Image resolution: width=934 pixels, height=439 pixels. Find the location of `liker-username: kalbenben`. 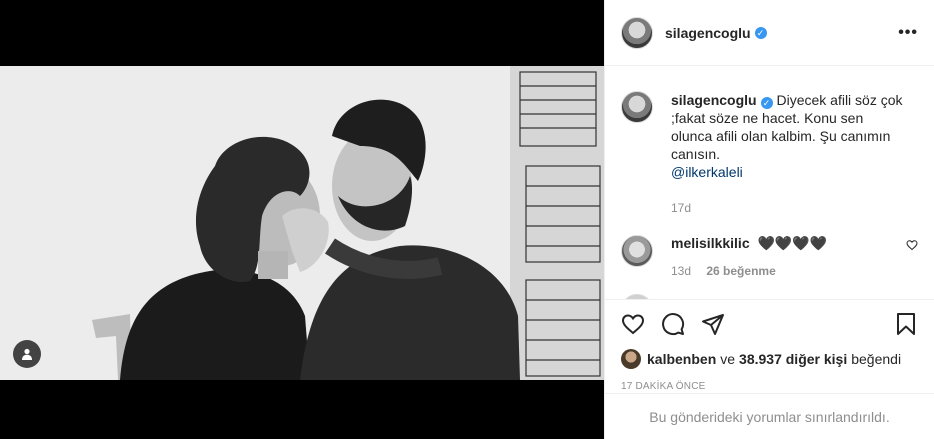

liker-username: kalbenben is located at coordinates (681, 359).